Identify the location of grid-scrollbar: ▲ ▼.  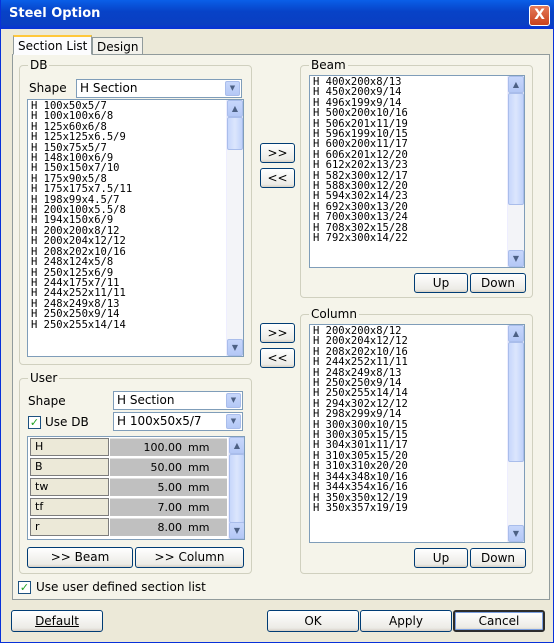
(236, 488).